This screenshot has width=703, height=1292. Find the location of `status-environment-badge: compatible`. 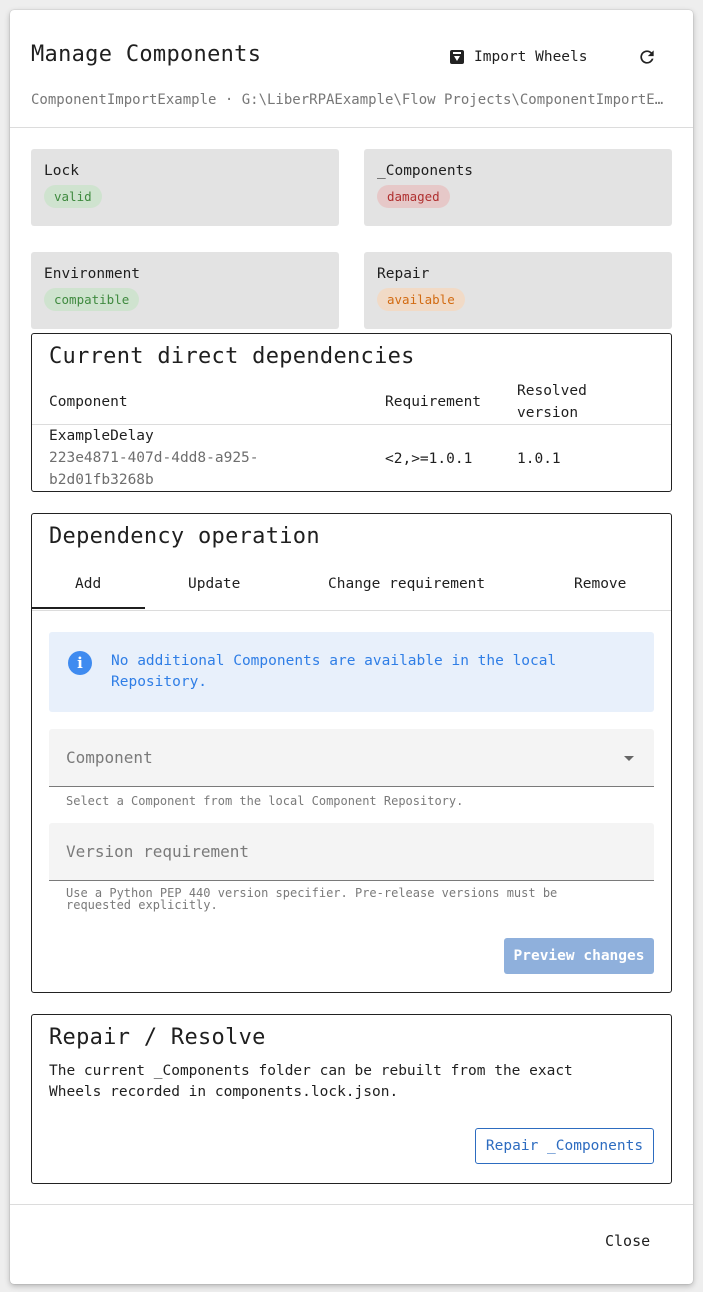

status-environment-badge: compatible is located at coordinates (92, 299).